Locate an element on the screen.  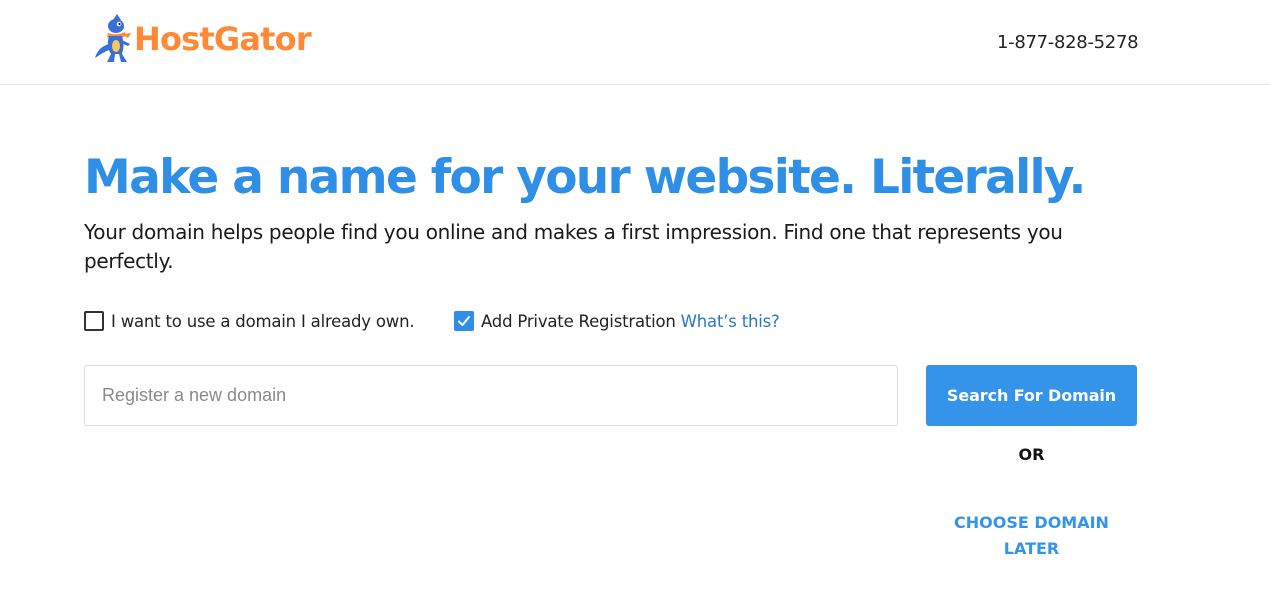
hostgator-logo: HostGator is located at coordinates (203, 39).